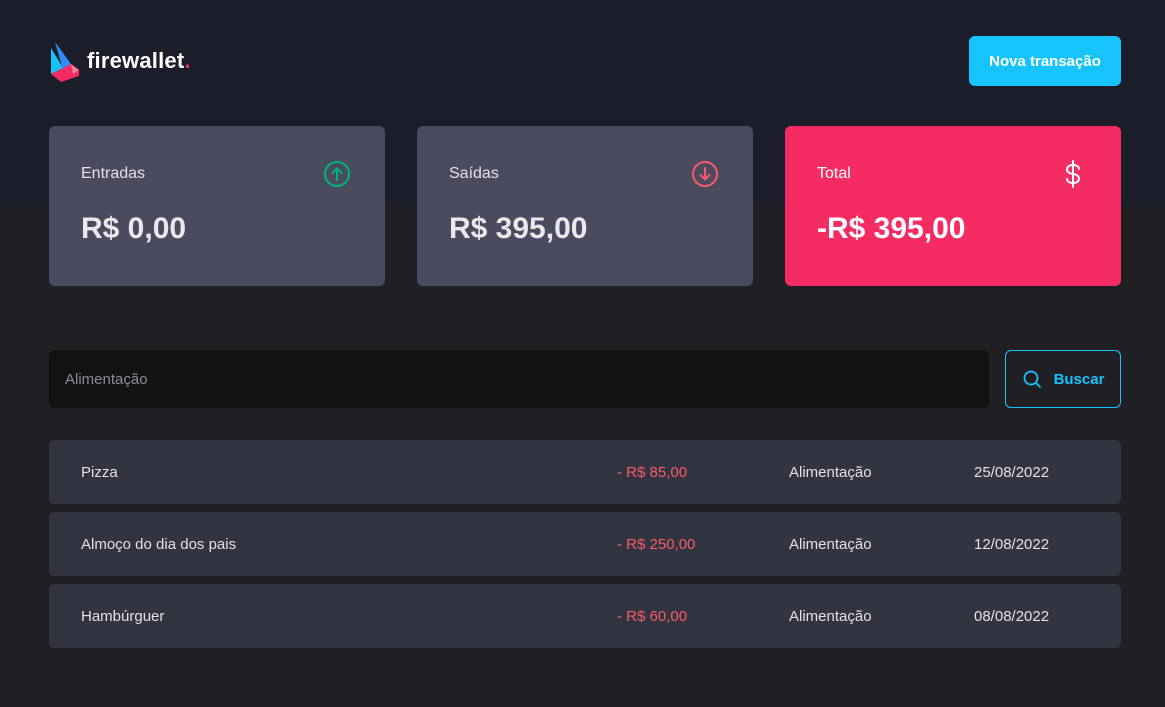 Image resolution: width=1165 pixels, height=707 pixels. I want to click on outcome-label: Saídas, so click(474, 173).